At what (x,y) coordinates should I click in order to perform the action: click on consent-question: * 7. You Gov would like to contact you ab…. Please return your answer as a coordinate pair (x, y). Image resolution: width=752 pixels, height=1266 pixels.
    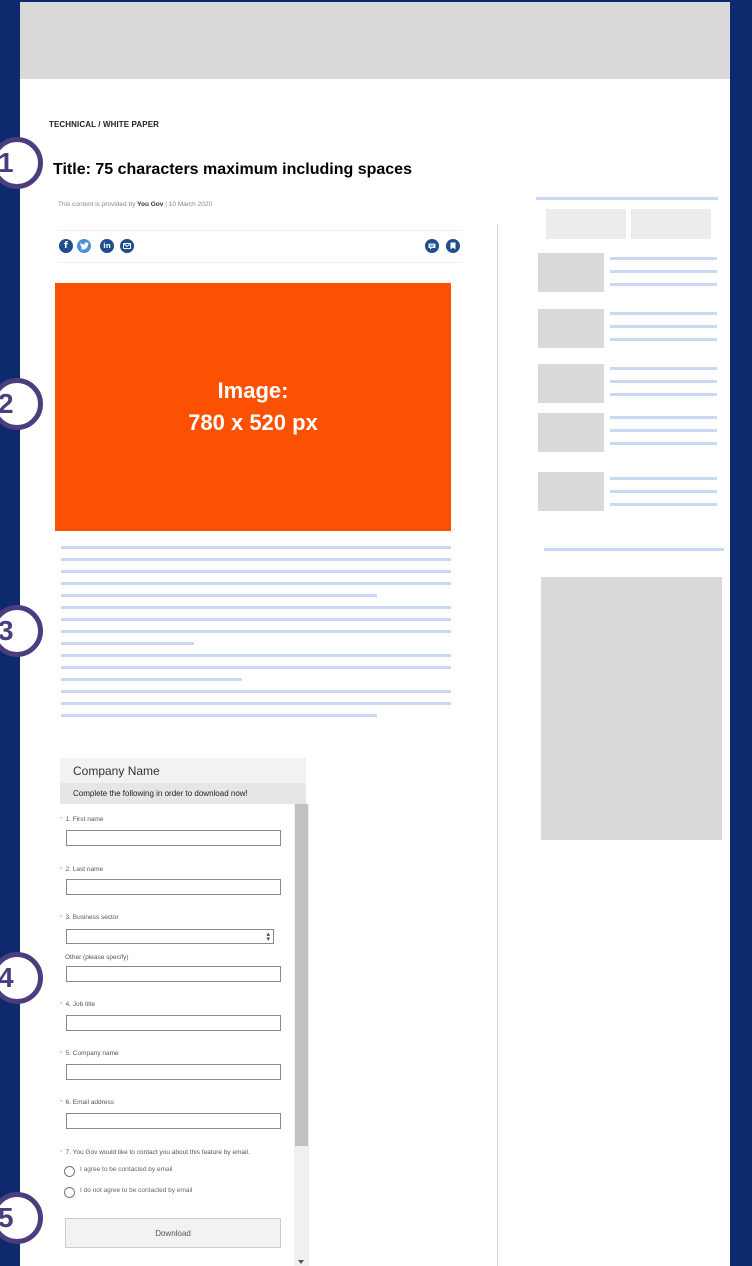
    Looking at the image, I should click on (155, 1152).